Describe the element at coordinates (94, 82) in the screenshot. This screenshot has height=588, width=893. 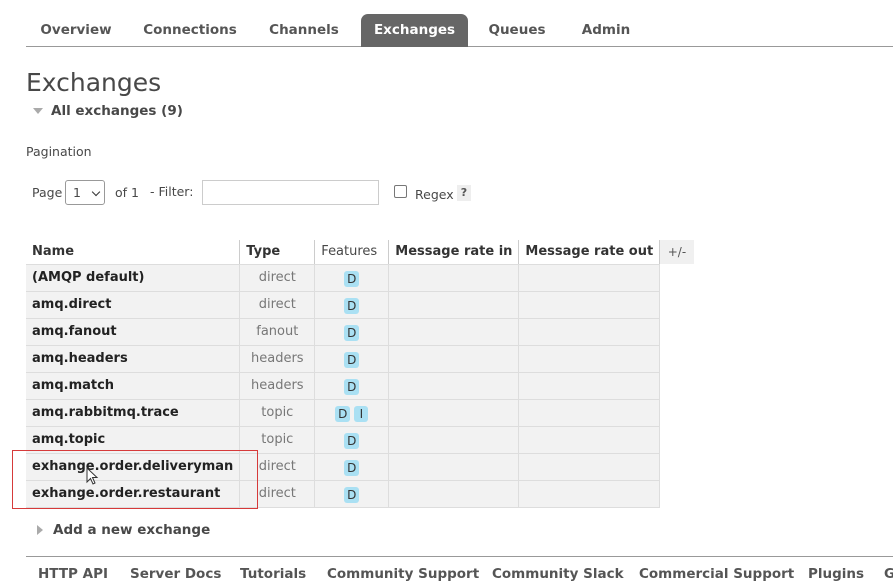
I see `page-title: Exchanges` at that location.